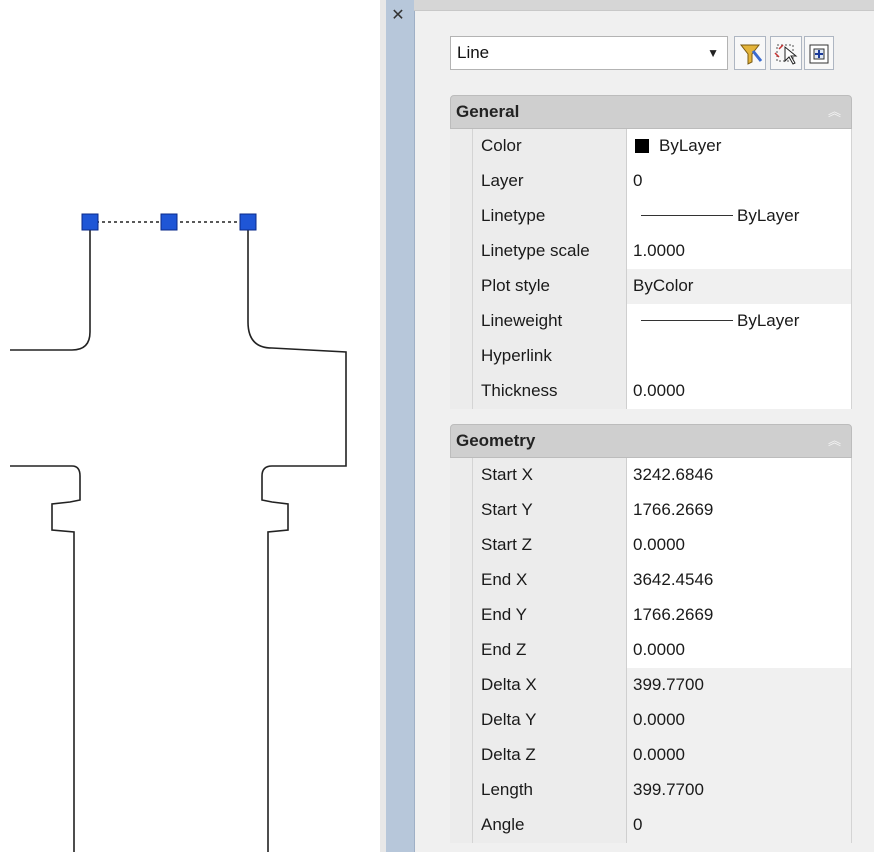  I want to click on property-row-plot-style: Plot style ByColor, so click(651, 286).